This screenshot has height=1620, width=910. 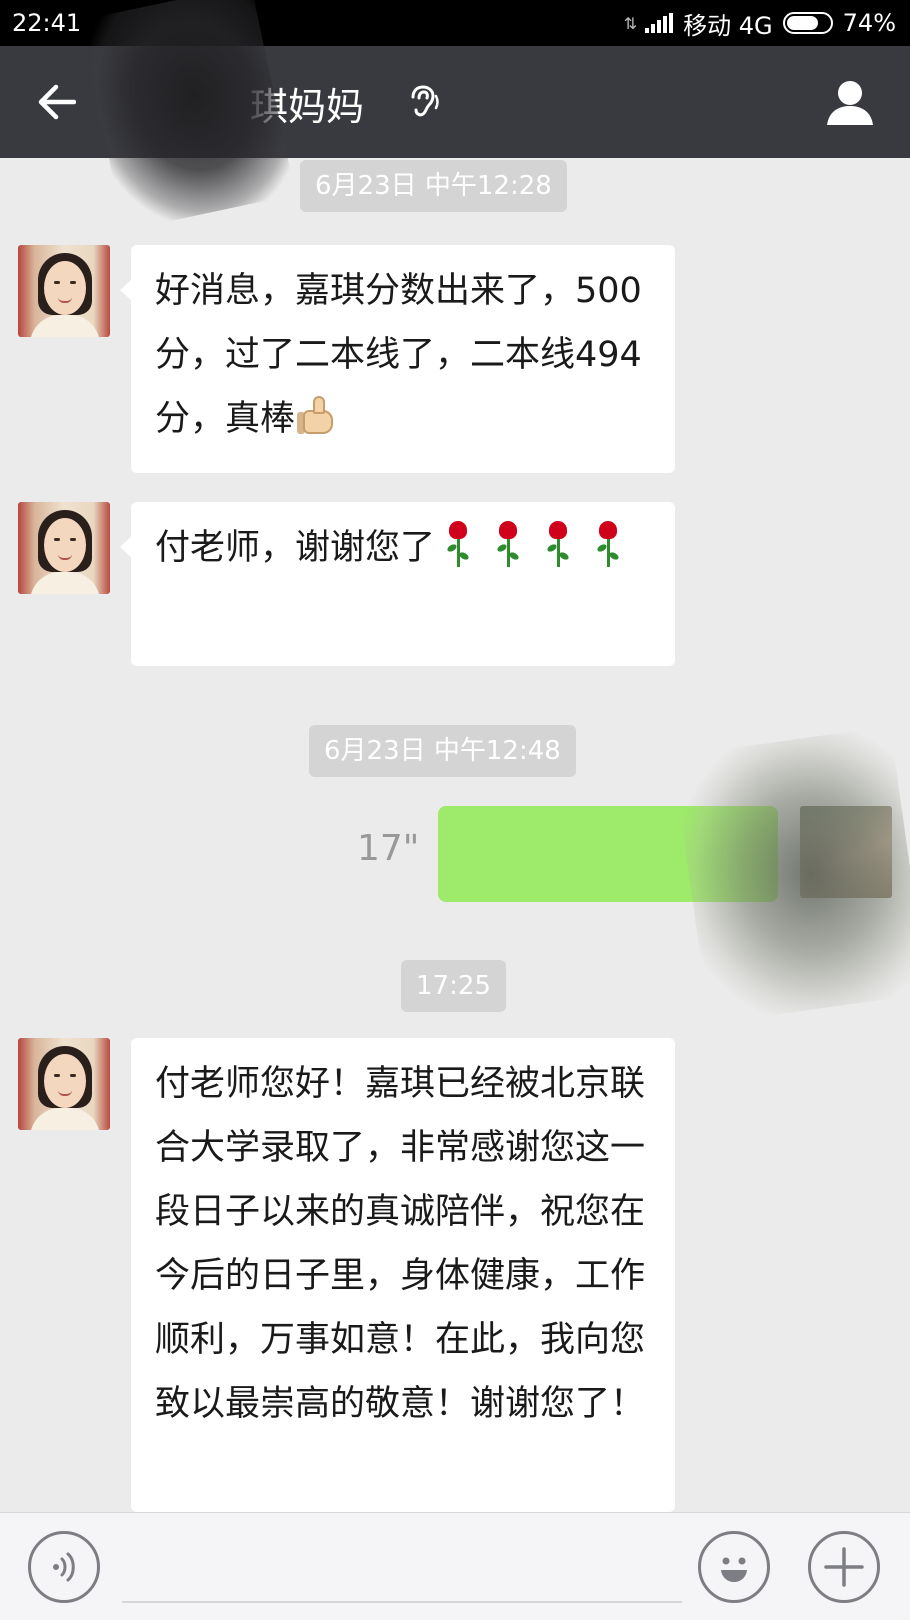 I want to click on battery-fill, so click(x=802, y=23).